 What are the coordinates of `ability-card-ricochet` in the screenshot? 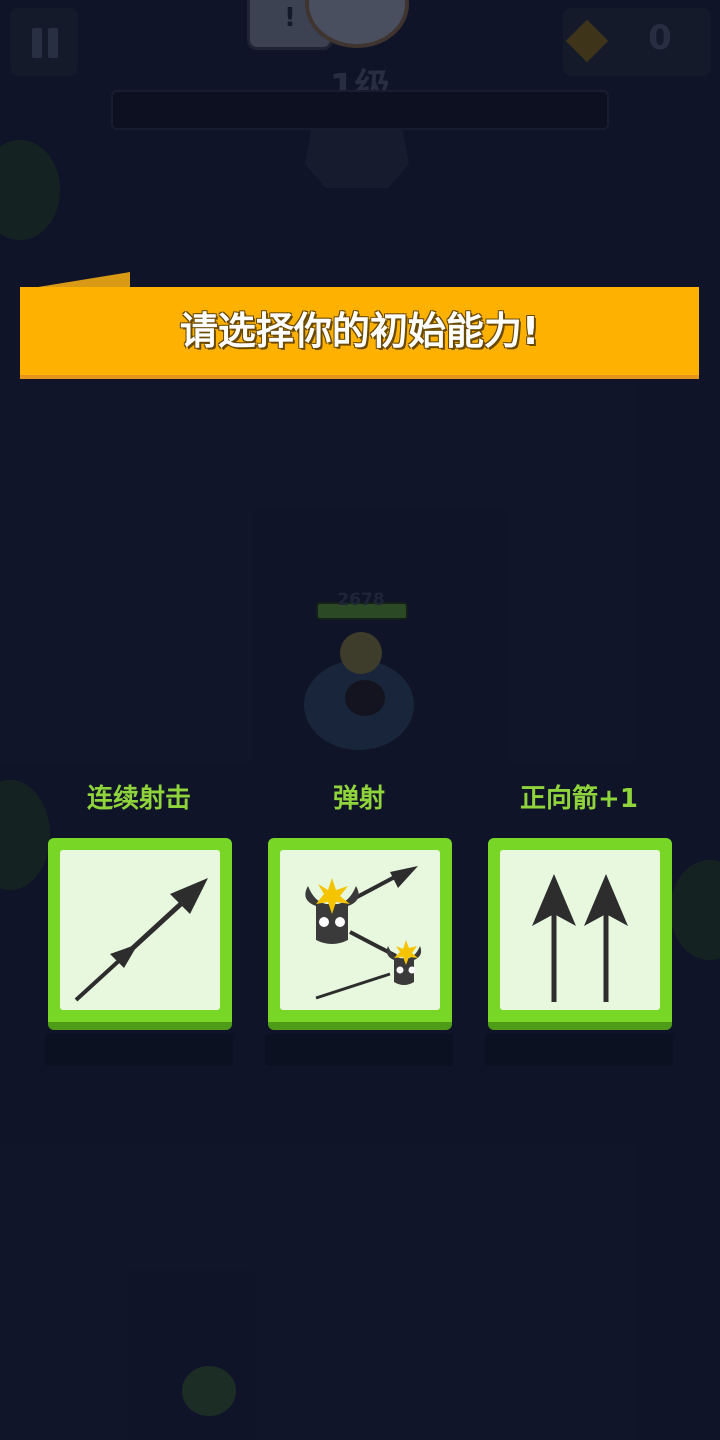 It's located at (360, 934).